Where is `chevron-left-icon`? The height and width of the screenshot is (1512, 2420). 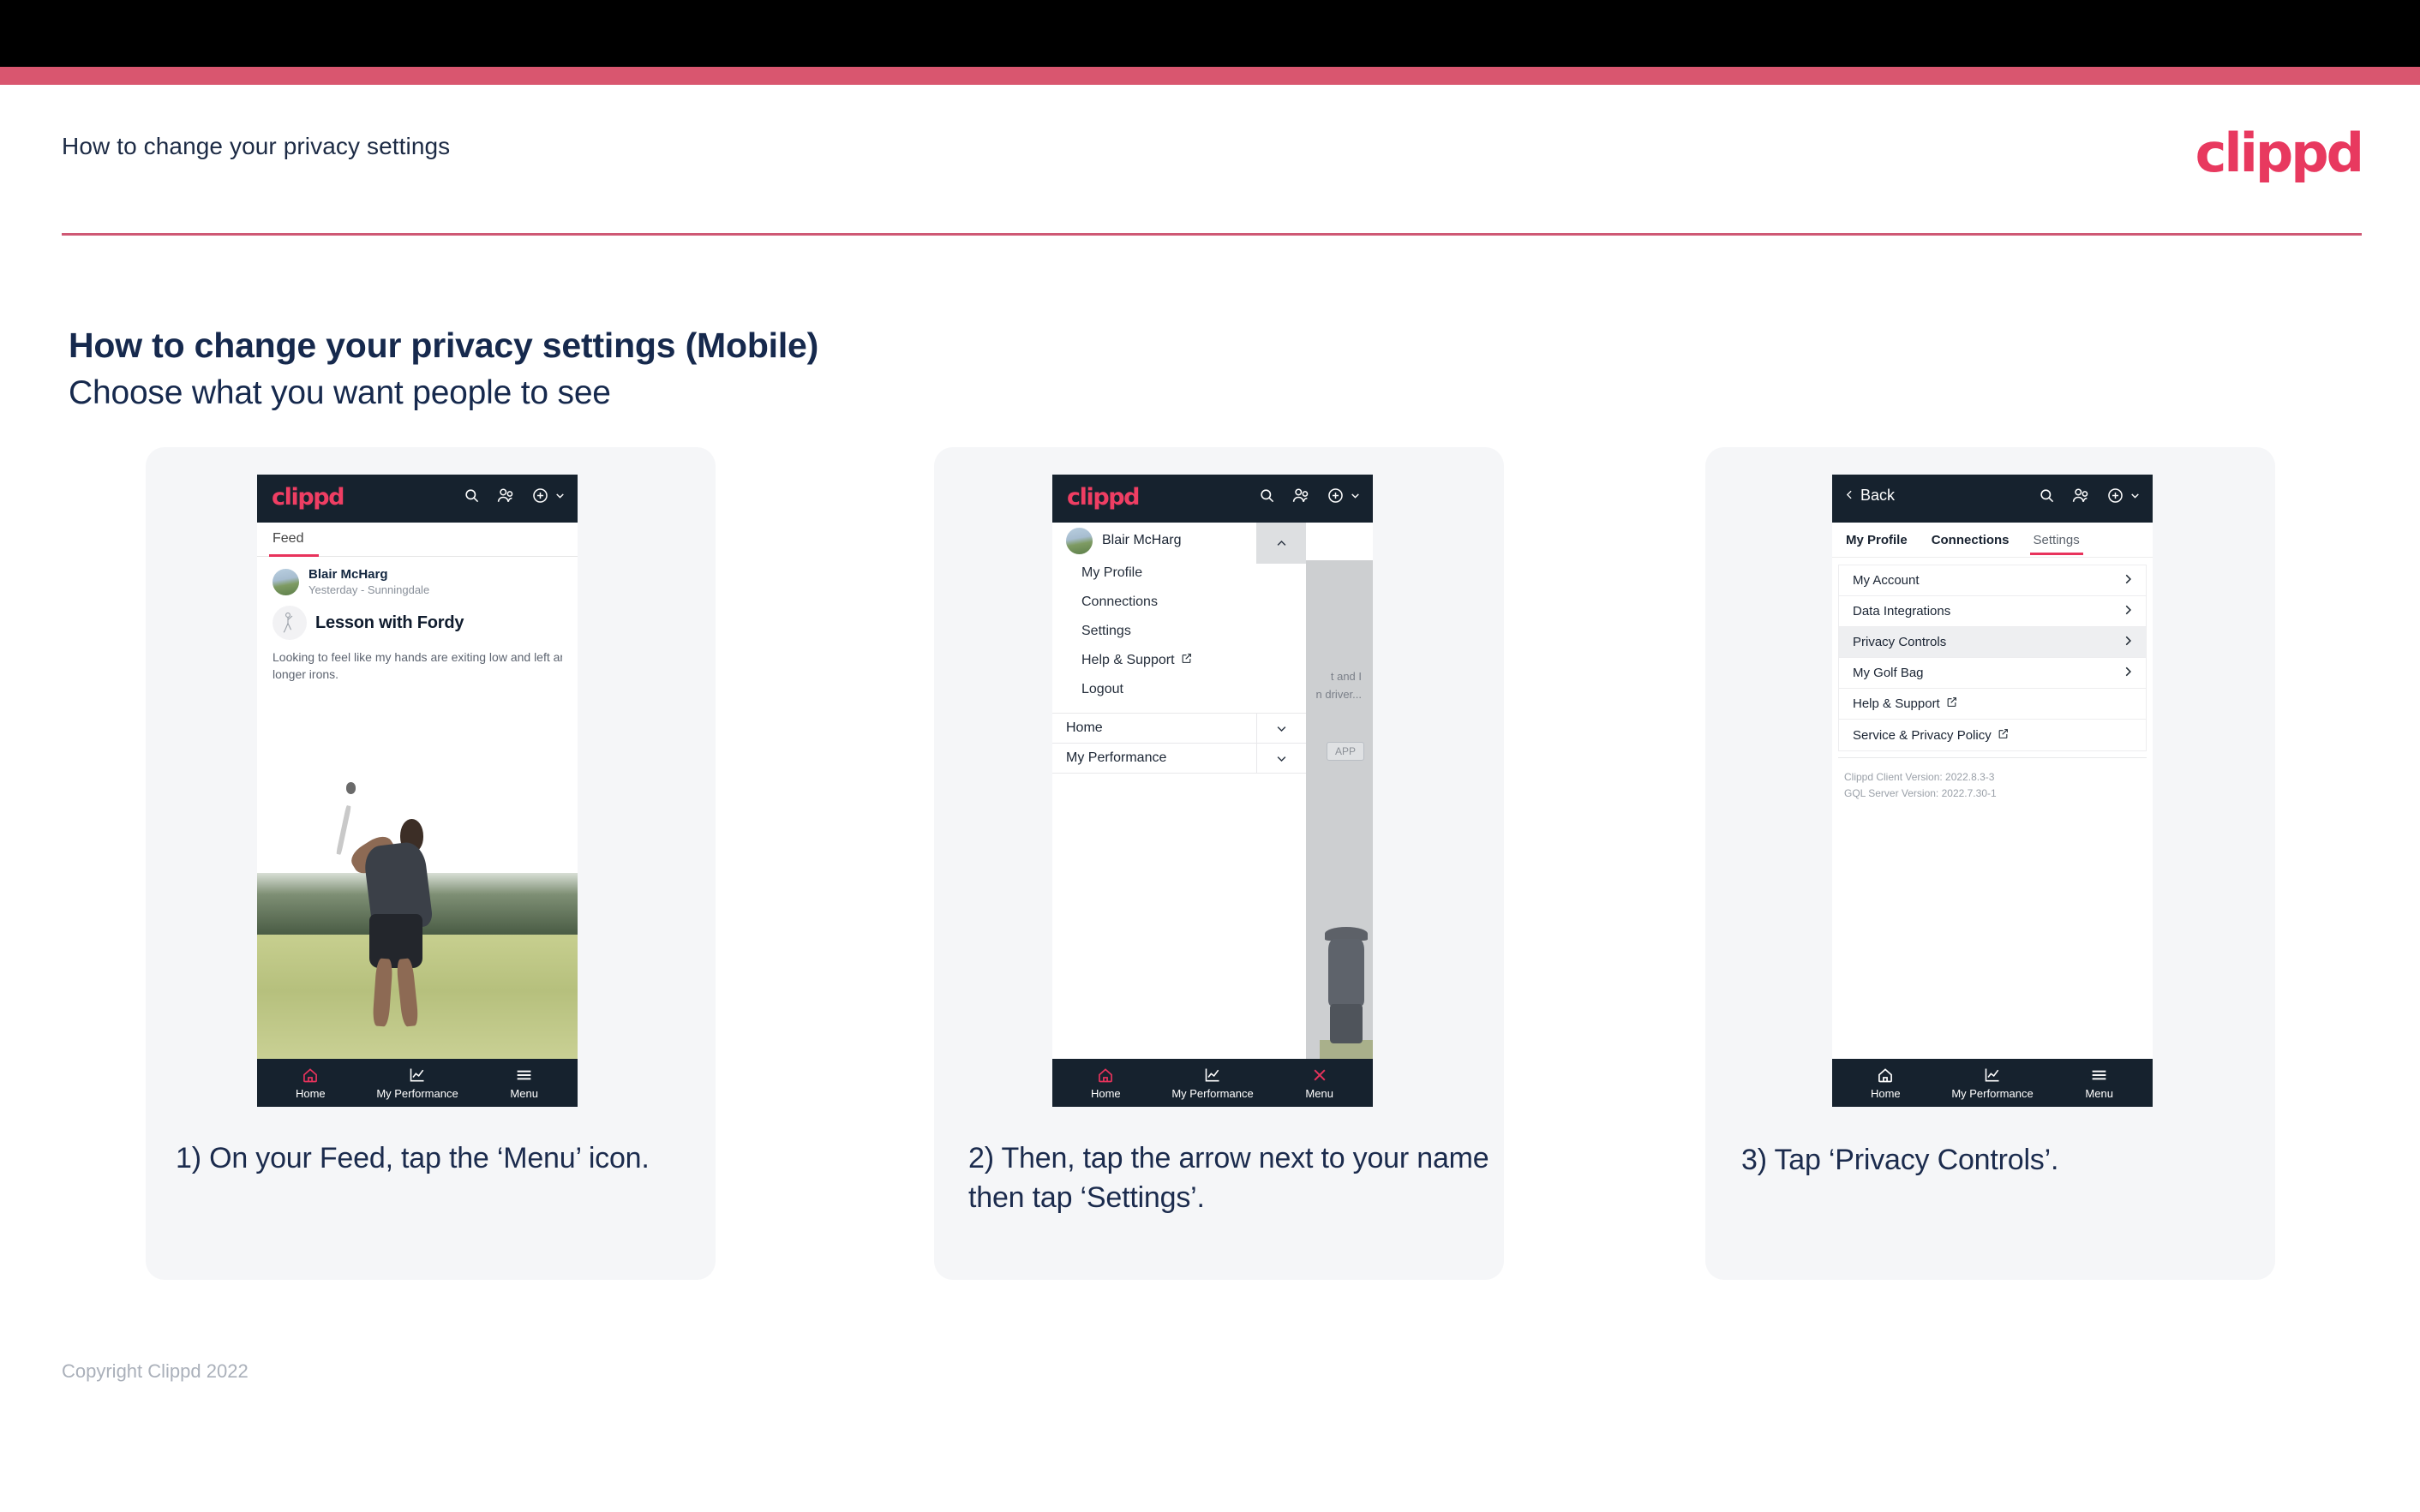 chevron-left-icon is located at coordinates (1849, 496).